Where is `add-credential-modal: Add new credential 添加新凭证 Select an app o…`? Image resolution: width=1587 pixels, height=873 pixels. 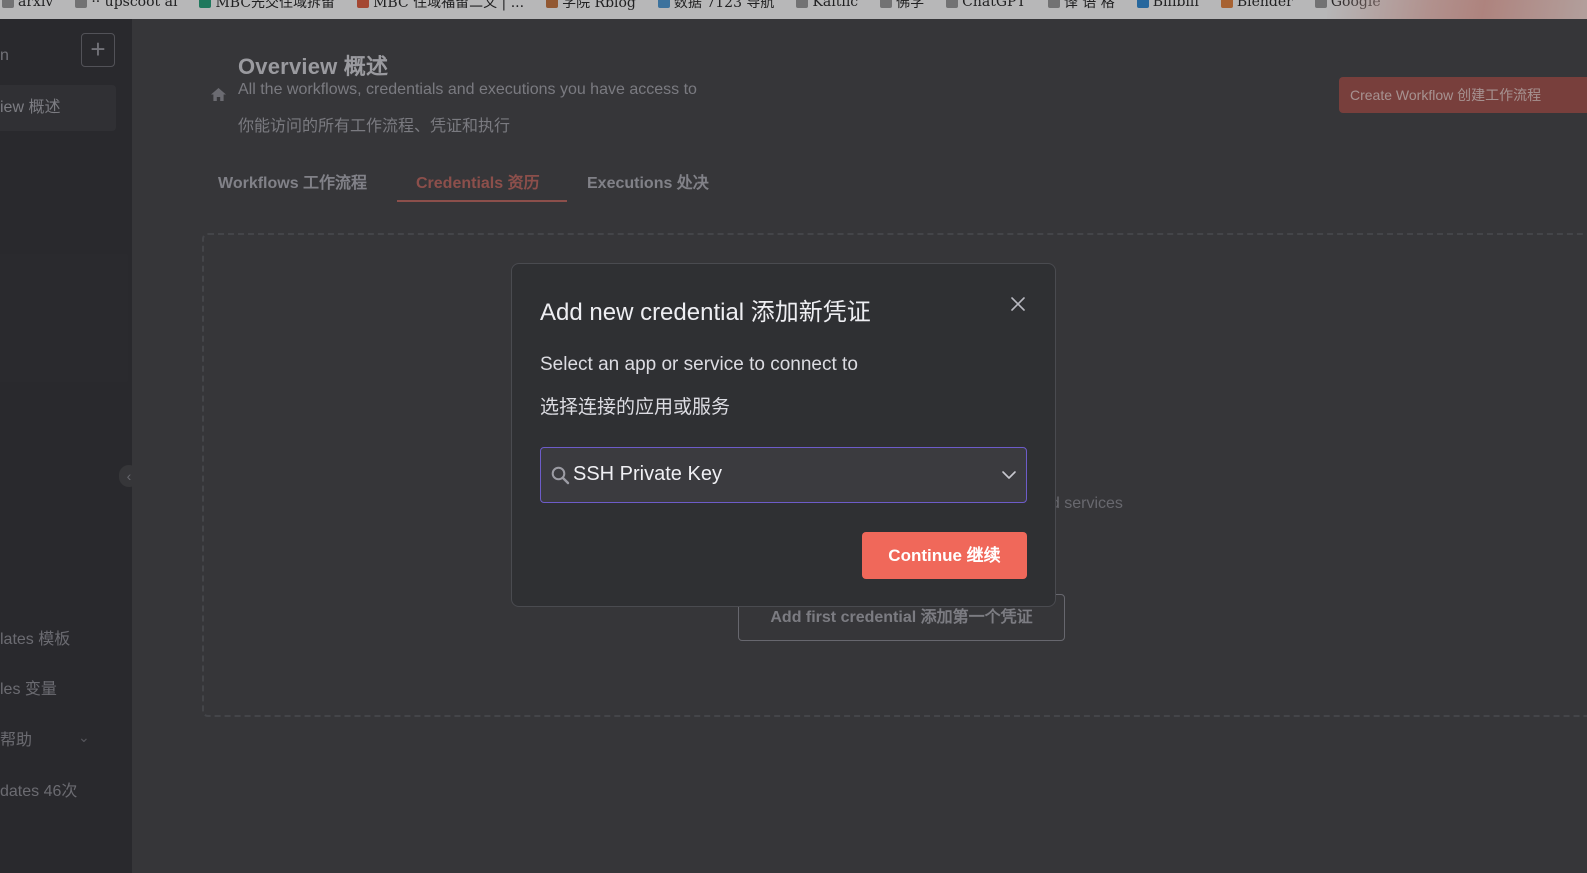 add-credential-modal: Add new credential 添加新凭证 Select an app o… is located at coordinates (783, 435).